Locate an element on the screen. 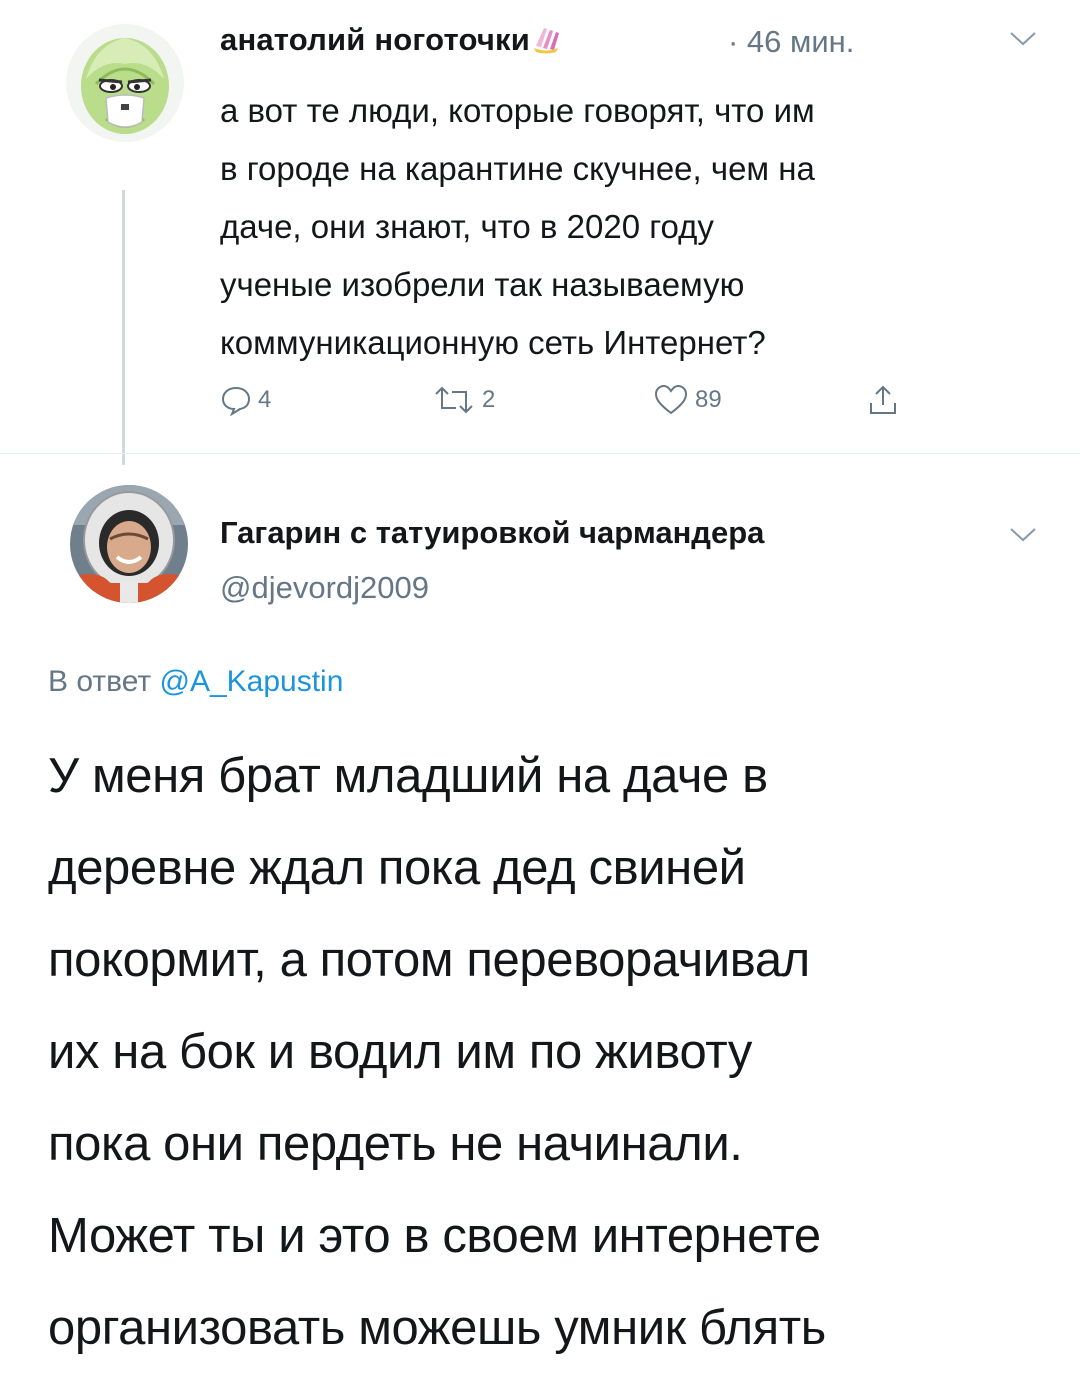  retweet-icon is located at coordinates (454, 400).